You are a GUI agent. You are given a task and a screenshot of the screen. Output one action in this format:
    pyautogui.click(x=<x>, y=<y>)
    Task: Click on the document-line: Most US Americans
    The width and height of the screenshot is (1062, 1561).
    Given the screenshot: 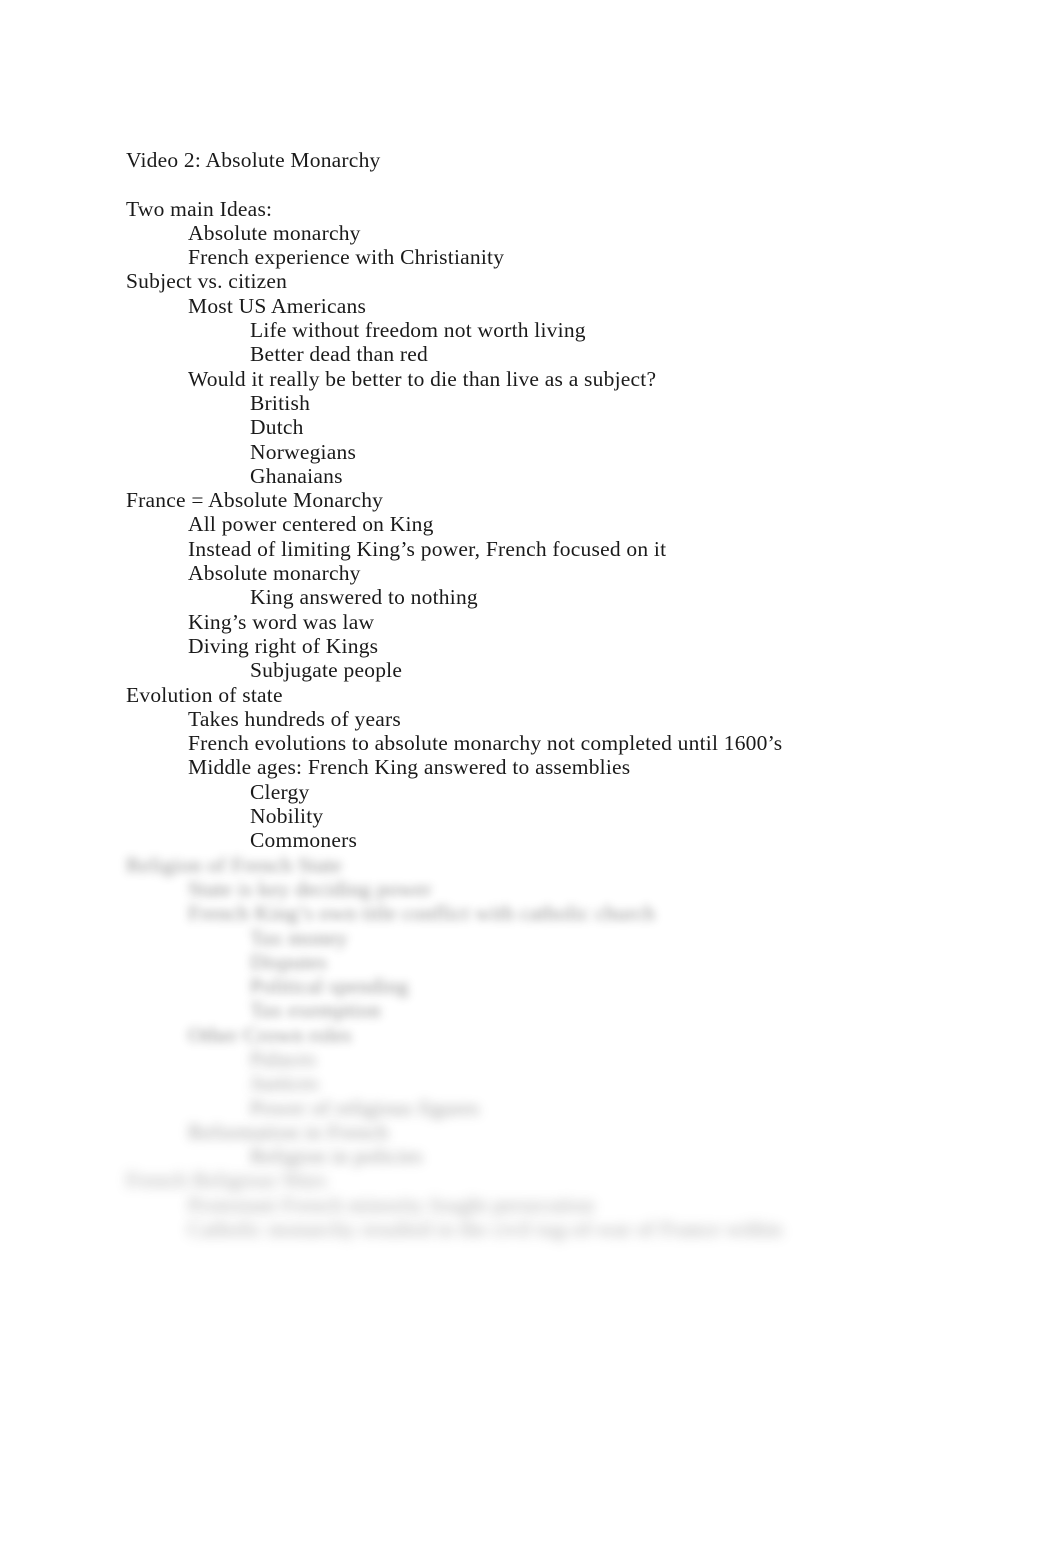 What is the action you would take?
    pyautogui.click(x=277, y=305)
    